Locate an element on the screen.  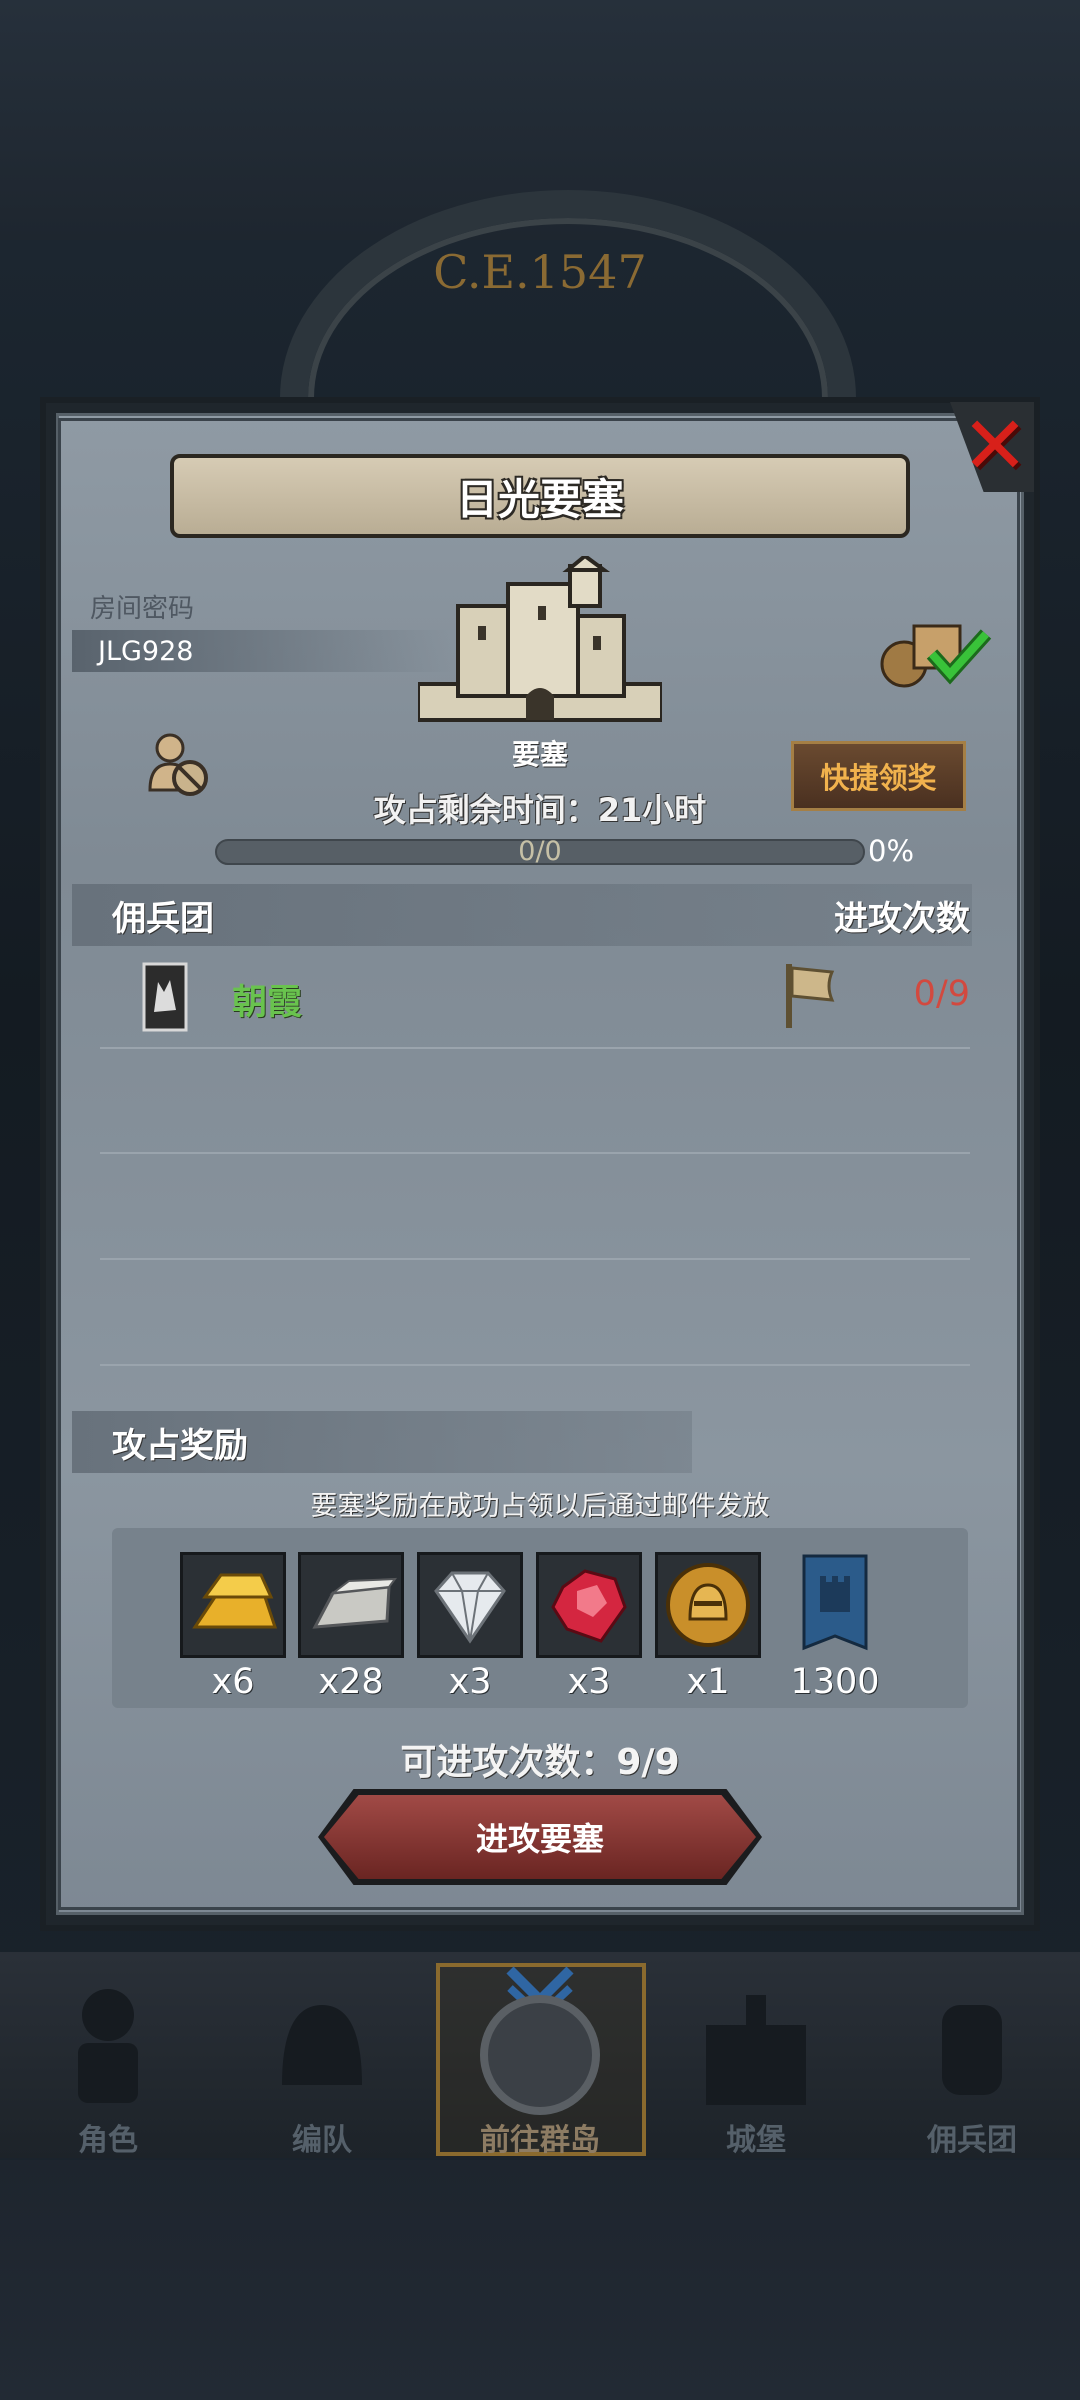
mercenary-name: 朝霞 is located at coordinates (267, 999).